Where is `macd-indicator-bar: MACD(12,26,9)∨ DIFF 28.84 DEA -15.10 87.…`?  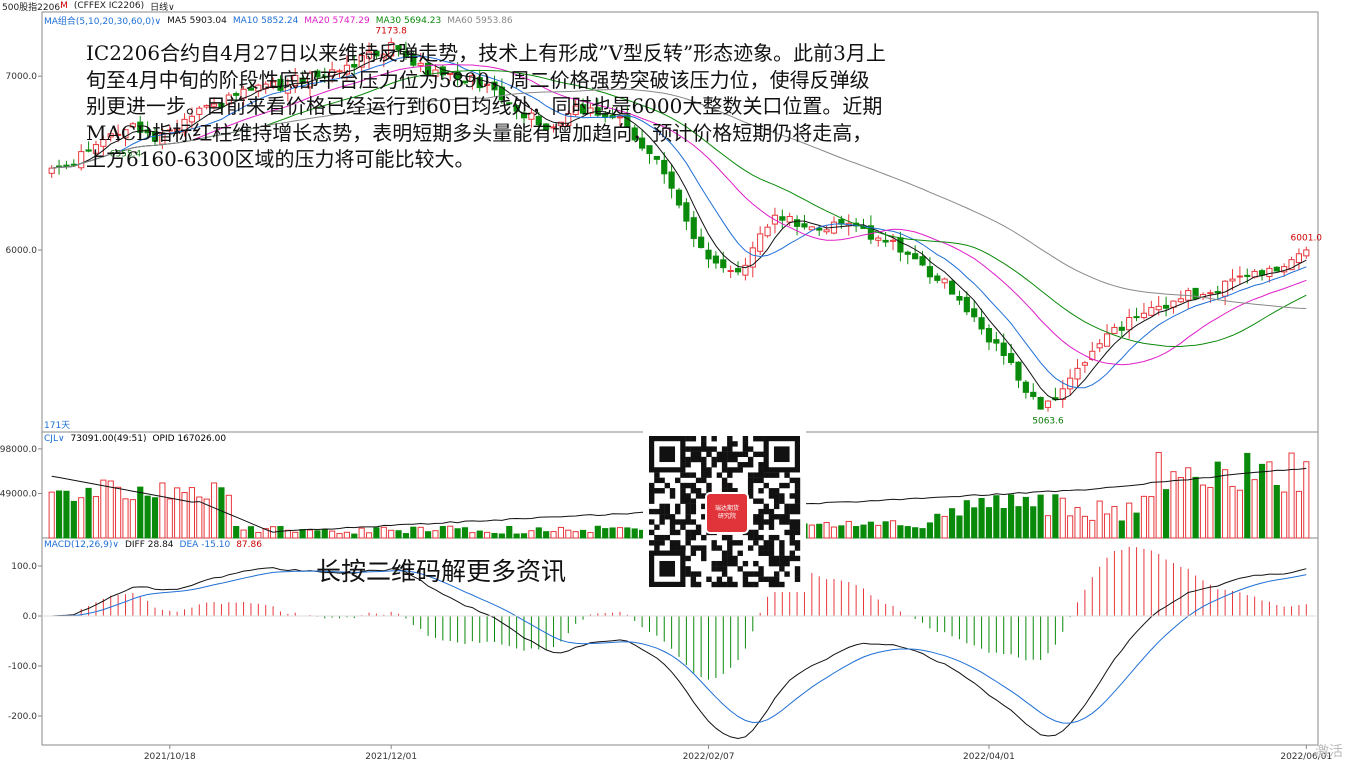
macd-indicator-bar: MACD(12,26,9)∨ DIFF 28.84 DEA -15.10 87.… is located at coordinates (153, 545).